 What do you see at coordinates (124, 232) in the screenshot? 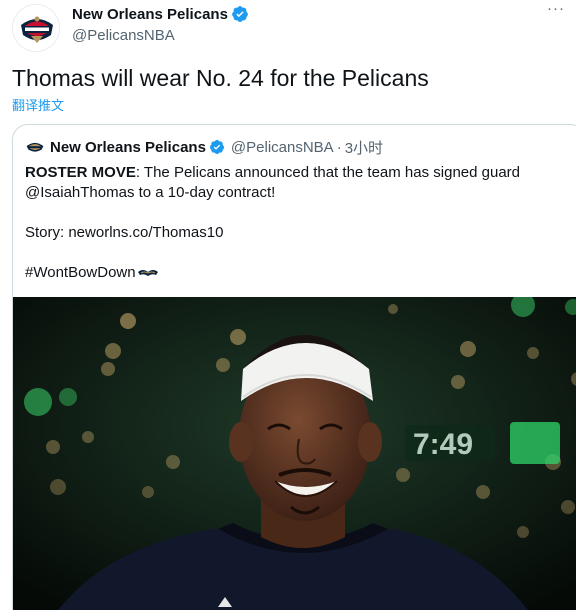
I see `story-line: Story: neworlns.co/Thomas10` at bounding box center [124, 232].